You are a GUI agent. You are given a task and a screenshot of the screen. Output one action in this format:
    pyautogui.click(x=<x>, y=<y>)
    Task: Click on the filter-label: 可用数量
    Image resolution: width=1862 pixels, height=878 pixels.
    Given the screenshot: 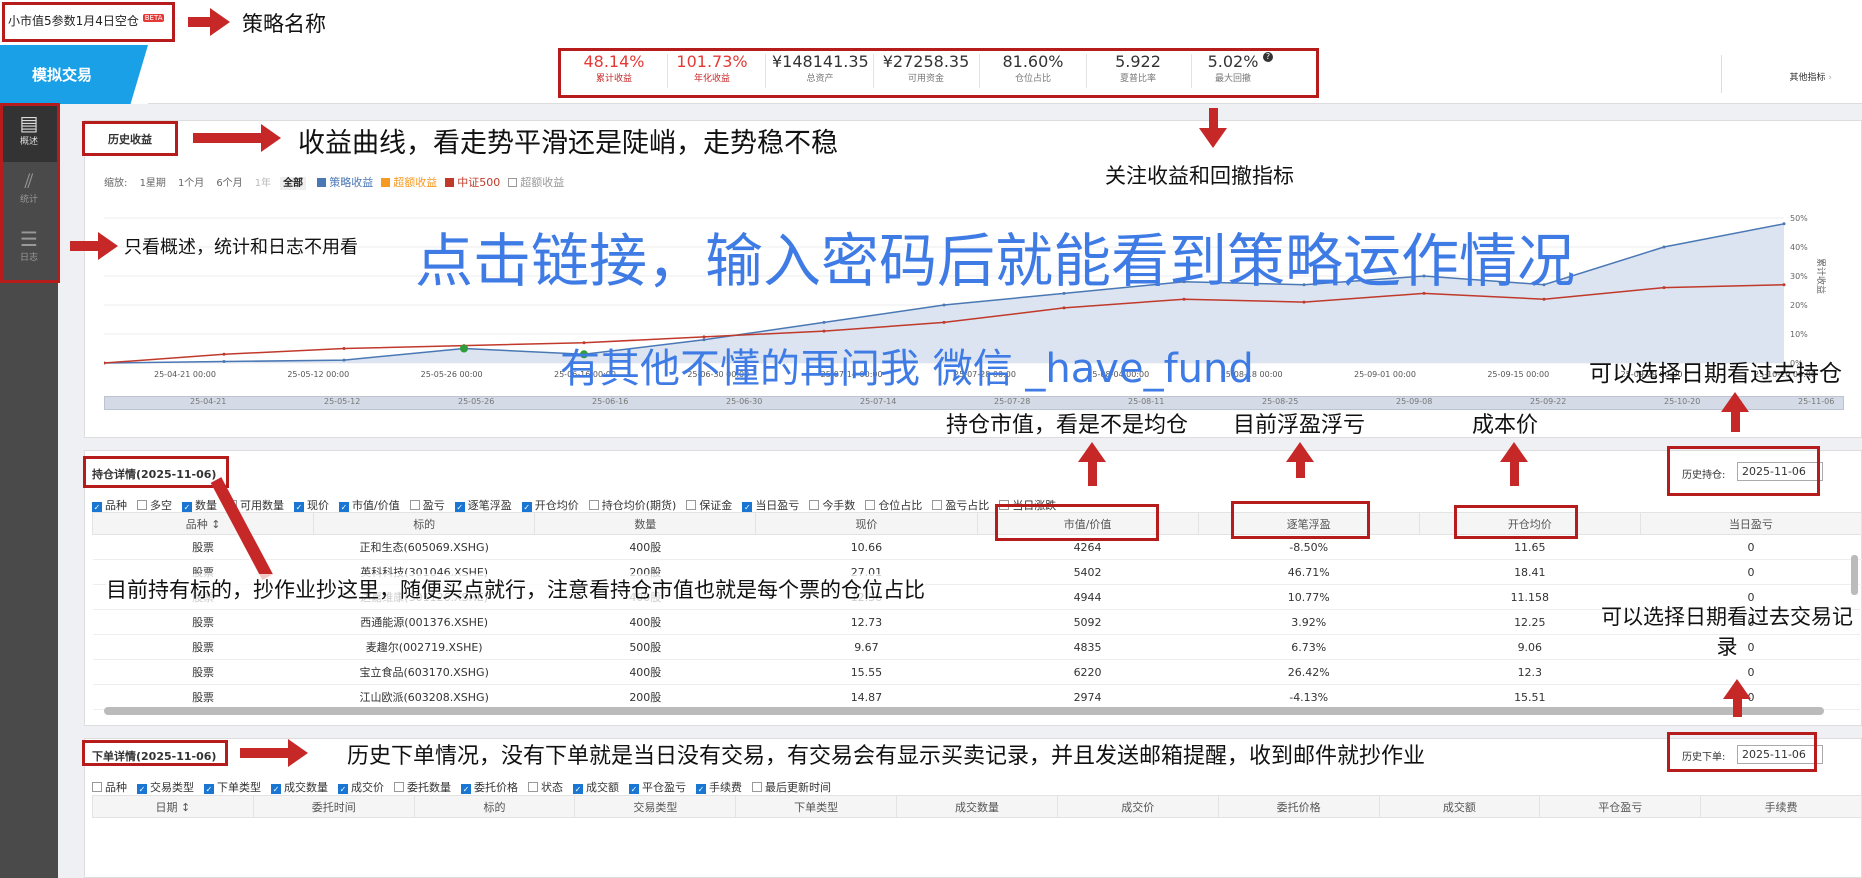 What is the action you would take?
    pyautogui.click(x=262, y=505)
    